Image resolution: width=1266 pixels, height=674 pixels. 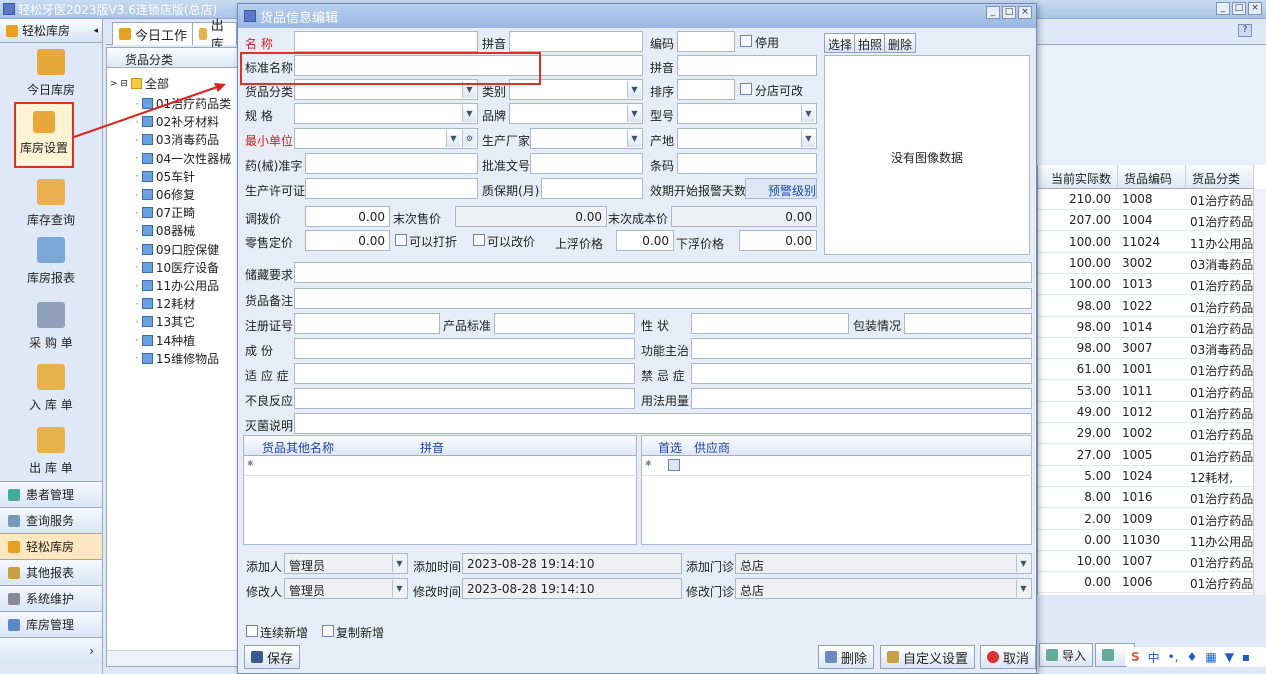 What do you see at coordinates (870, 43) in the screenshot?
I see `photo-button: 拍照` at bounding box center [870, 43].